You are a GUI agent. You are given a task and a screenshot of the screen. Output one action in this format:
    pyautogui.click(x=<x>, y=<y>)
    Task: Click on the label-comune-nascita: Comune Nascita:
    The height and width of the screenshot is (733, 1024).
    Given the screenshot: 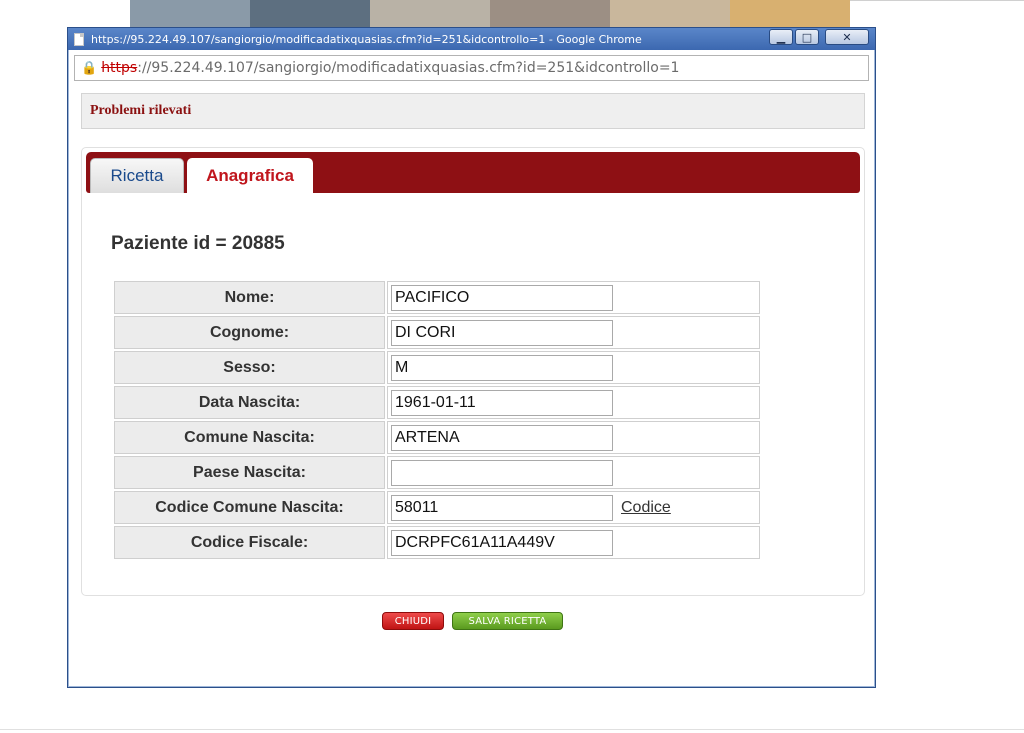 What is the action you would take?
    pyautogui.click(x=249, y=437)
    